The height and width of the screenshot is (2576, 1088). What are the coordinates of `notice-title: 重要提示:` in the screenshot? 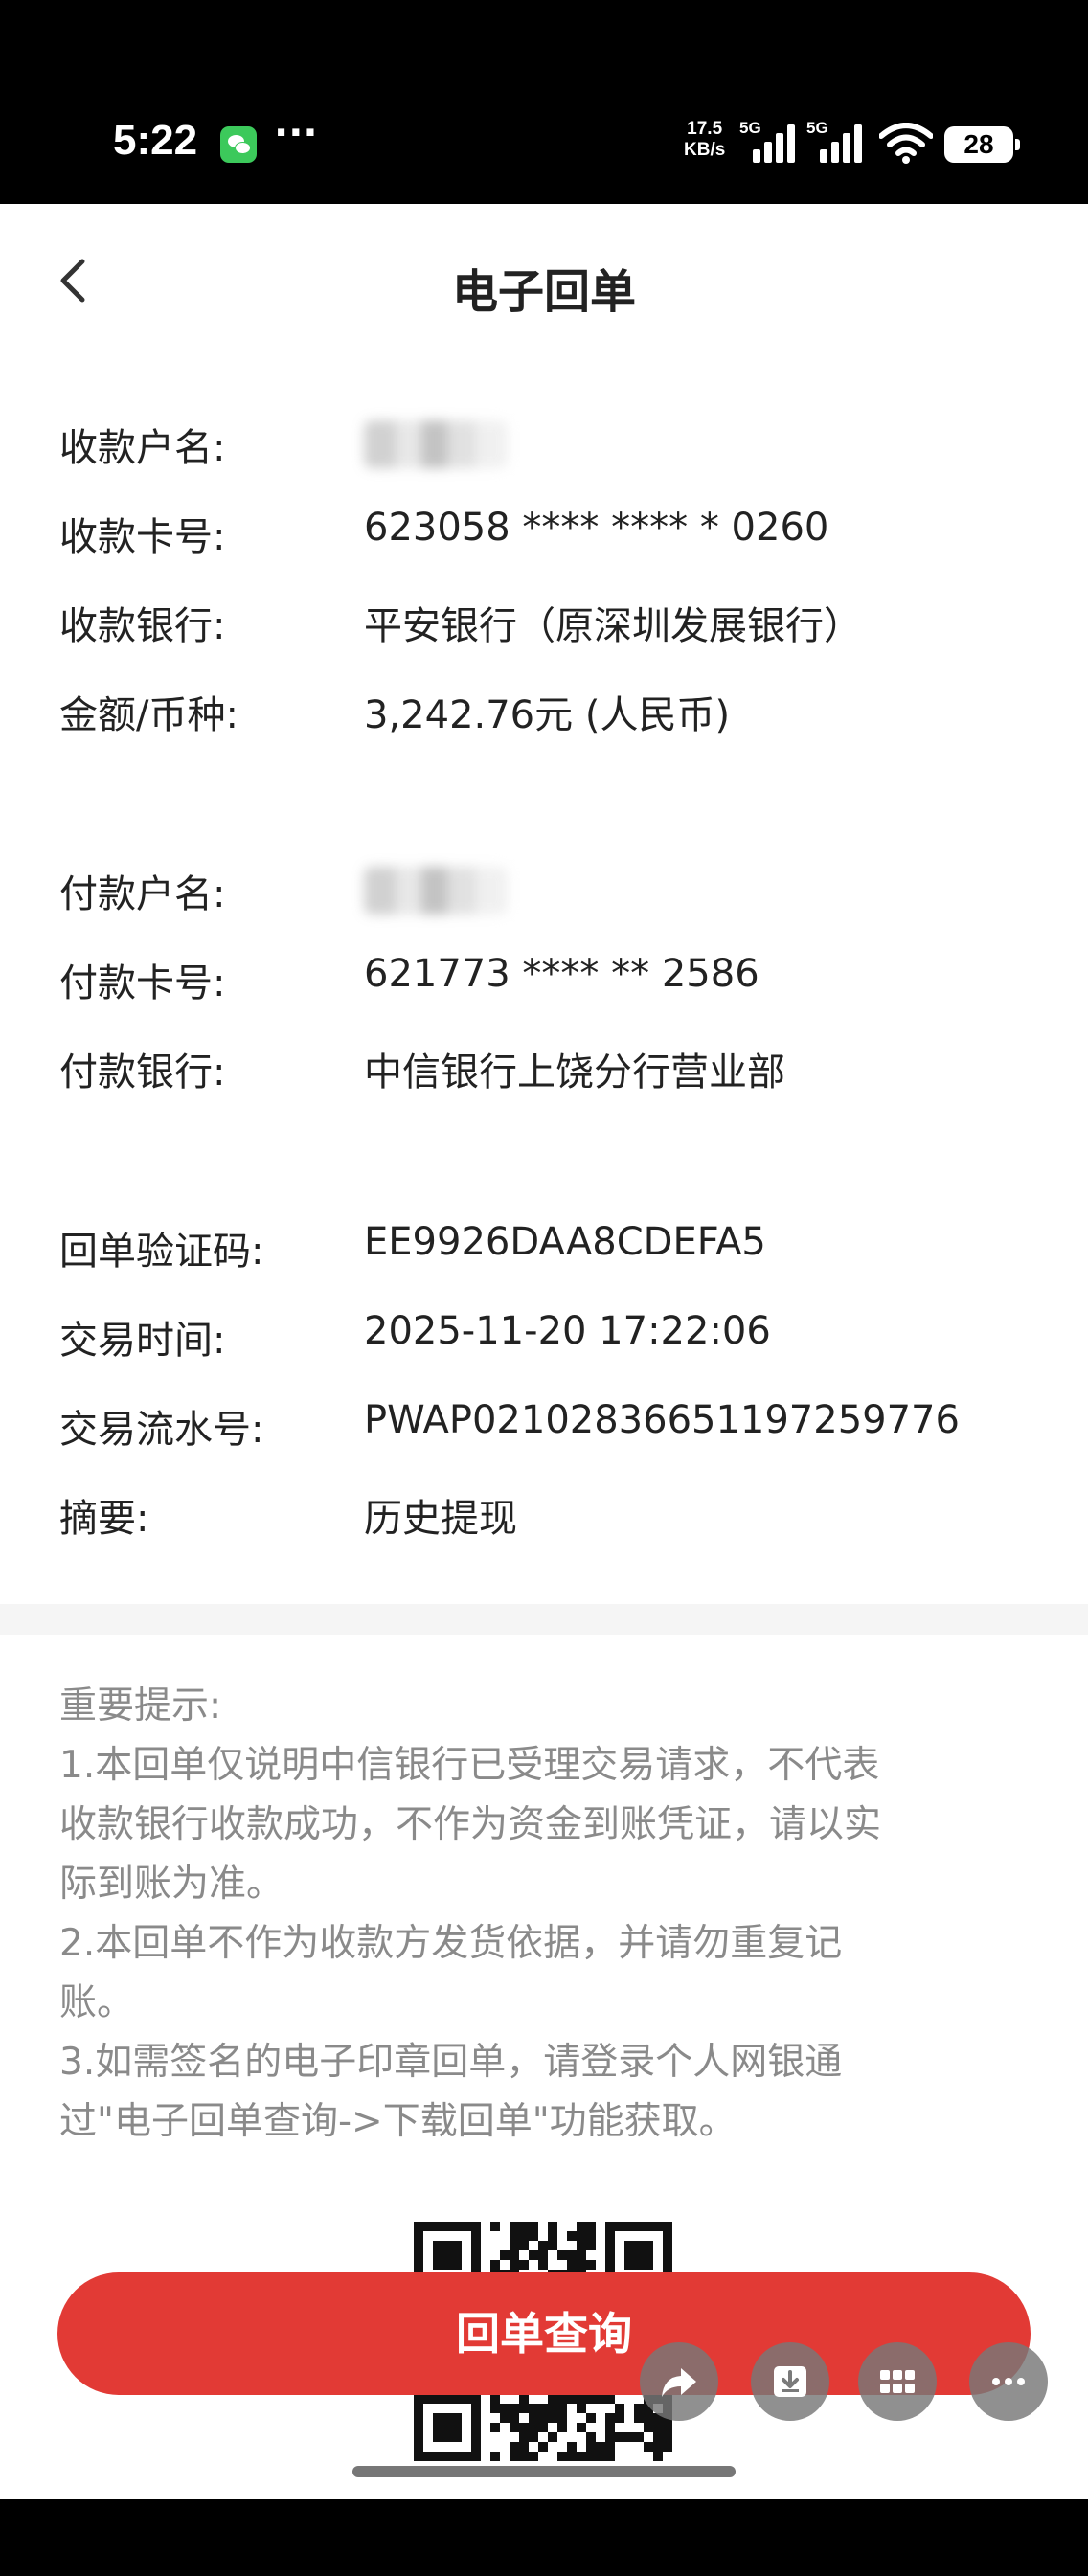 It's located at (140, 1706).